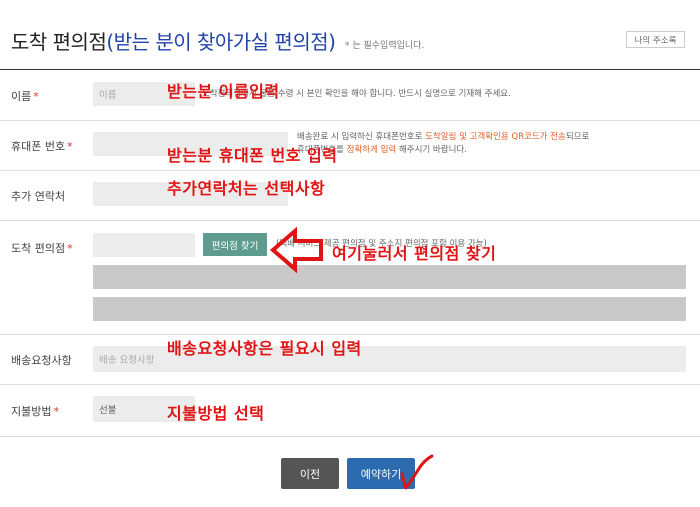  Describe the element at coordinates (144, 245) in the screenshot. I see `store-code-input` at that location.